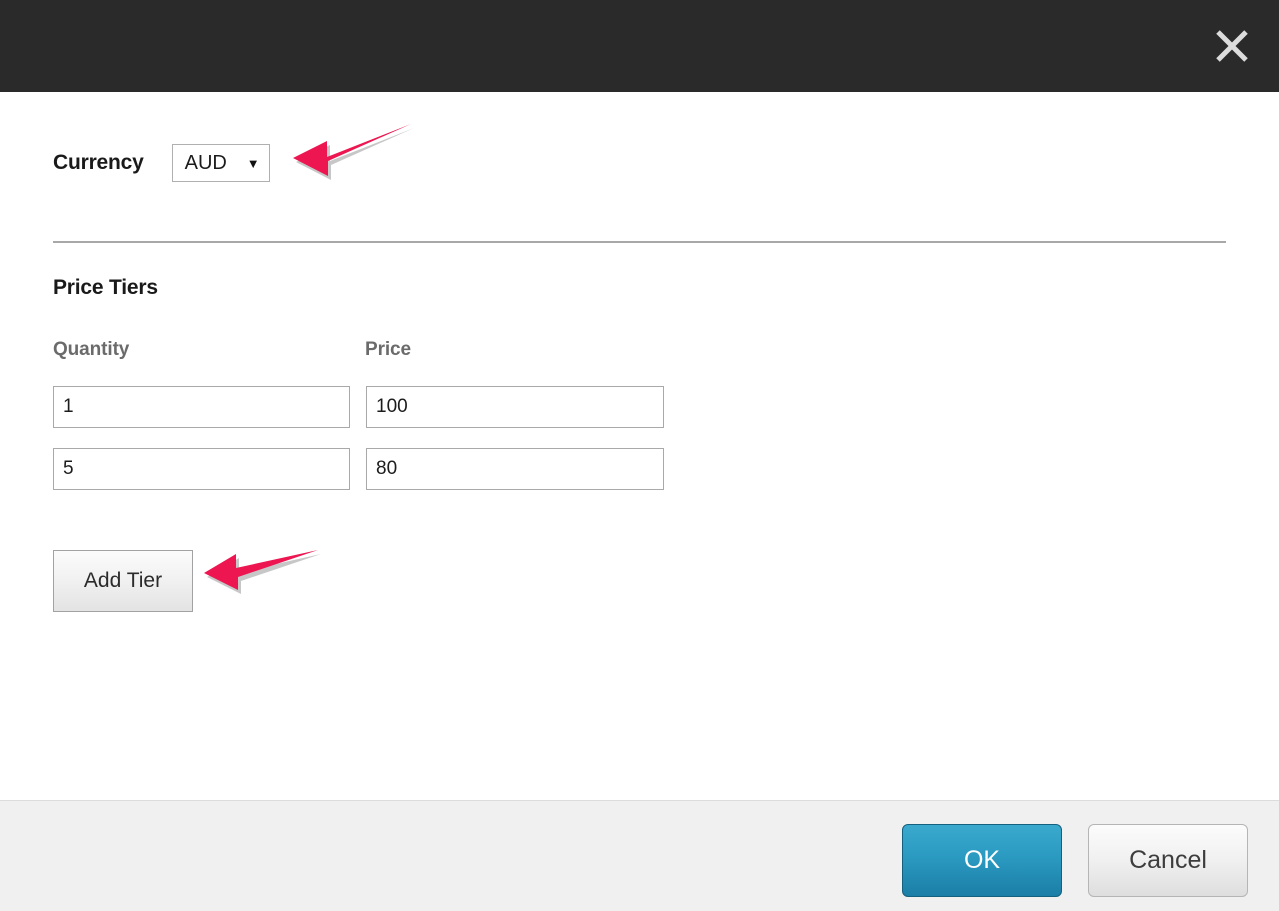 The height and width of the screenshot is (911, 1279). I want to click on close-button, so click(1232, 46).